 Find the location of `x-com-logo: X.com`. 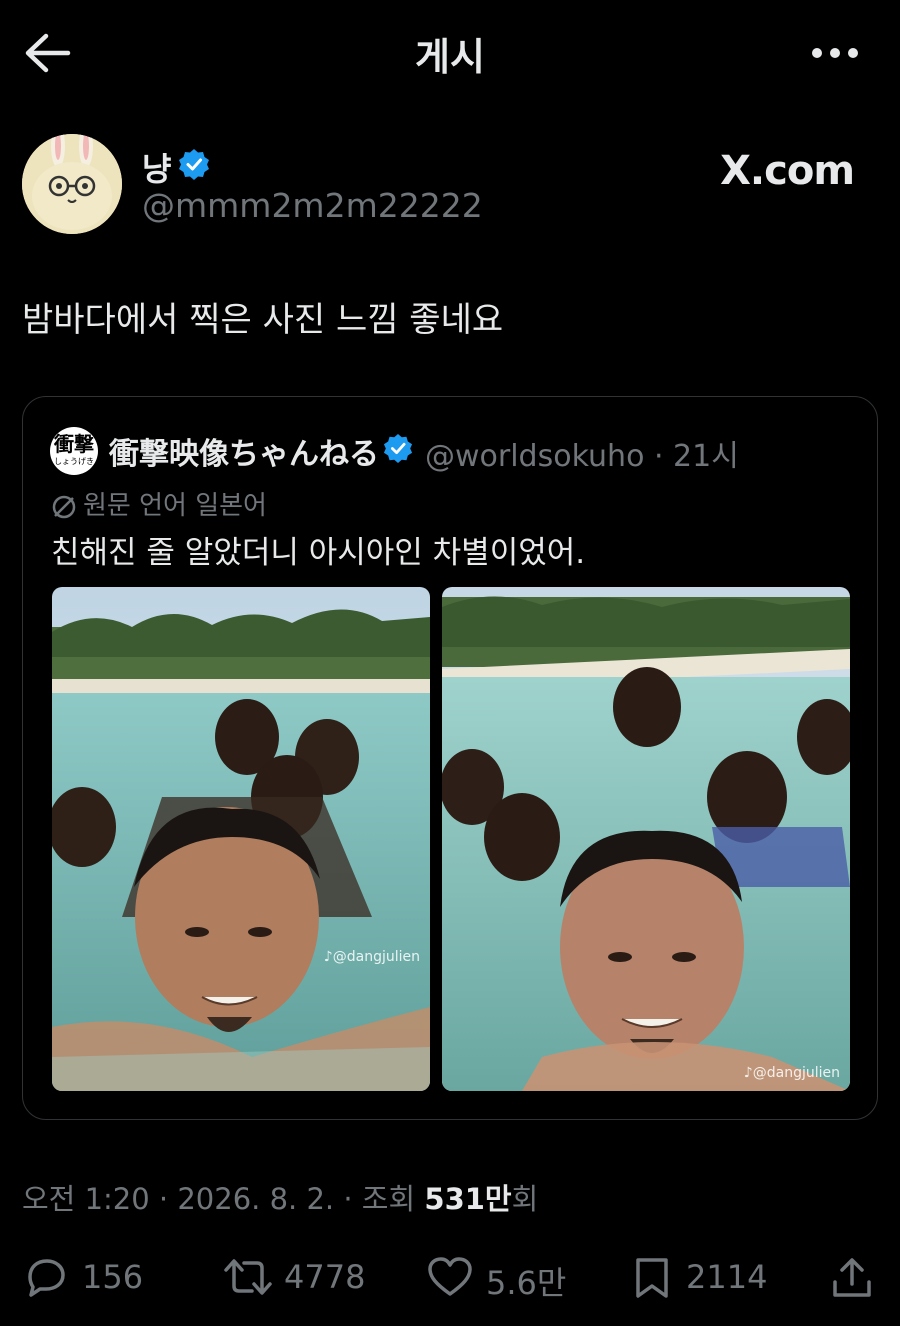

x-com-logo: X.com is located at coordinates (787, 171).